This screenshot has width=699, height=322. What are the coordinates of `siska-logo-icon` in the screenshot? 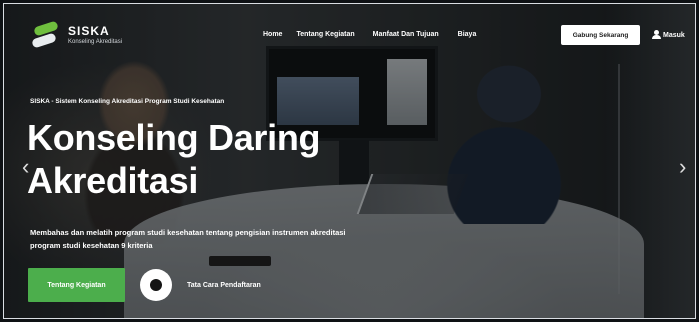 It's located at (46, 34).